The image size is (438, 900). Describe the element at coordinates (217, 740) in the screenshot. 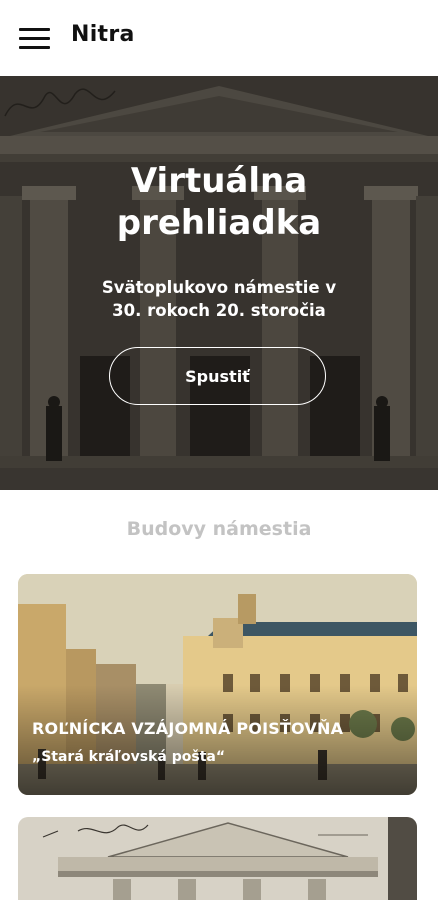

I see `card-overlay` at that location.